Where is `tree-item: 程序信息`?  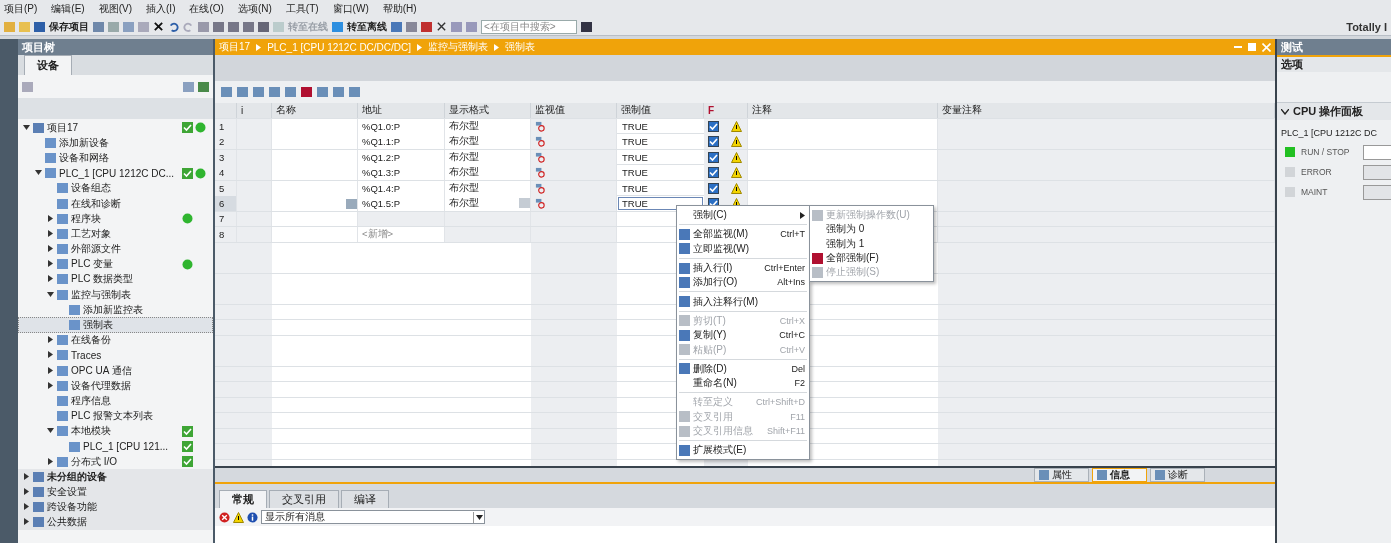 tree-item: 程序信息 is located at coordinates (115, 401).